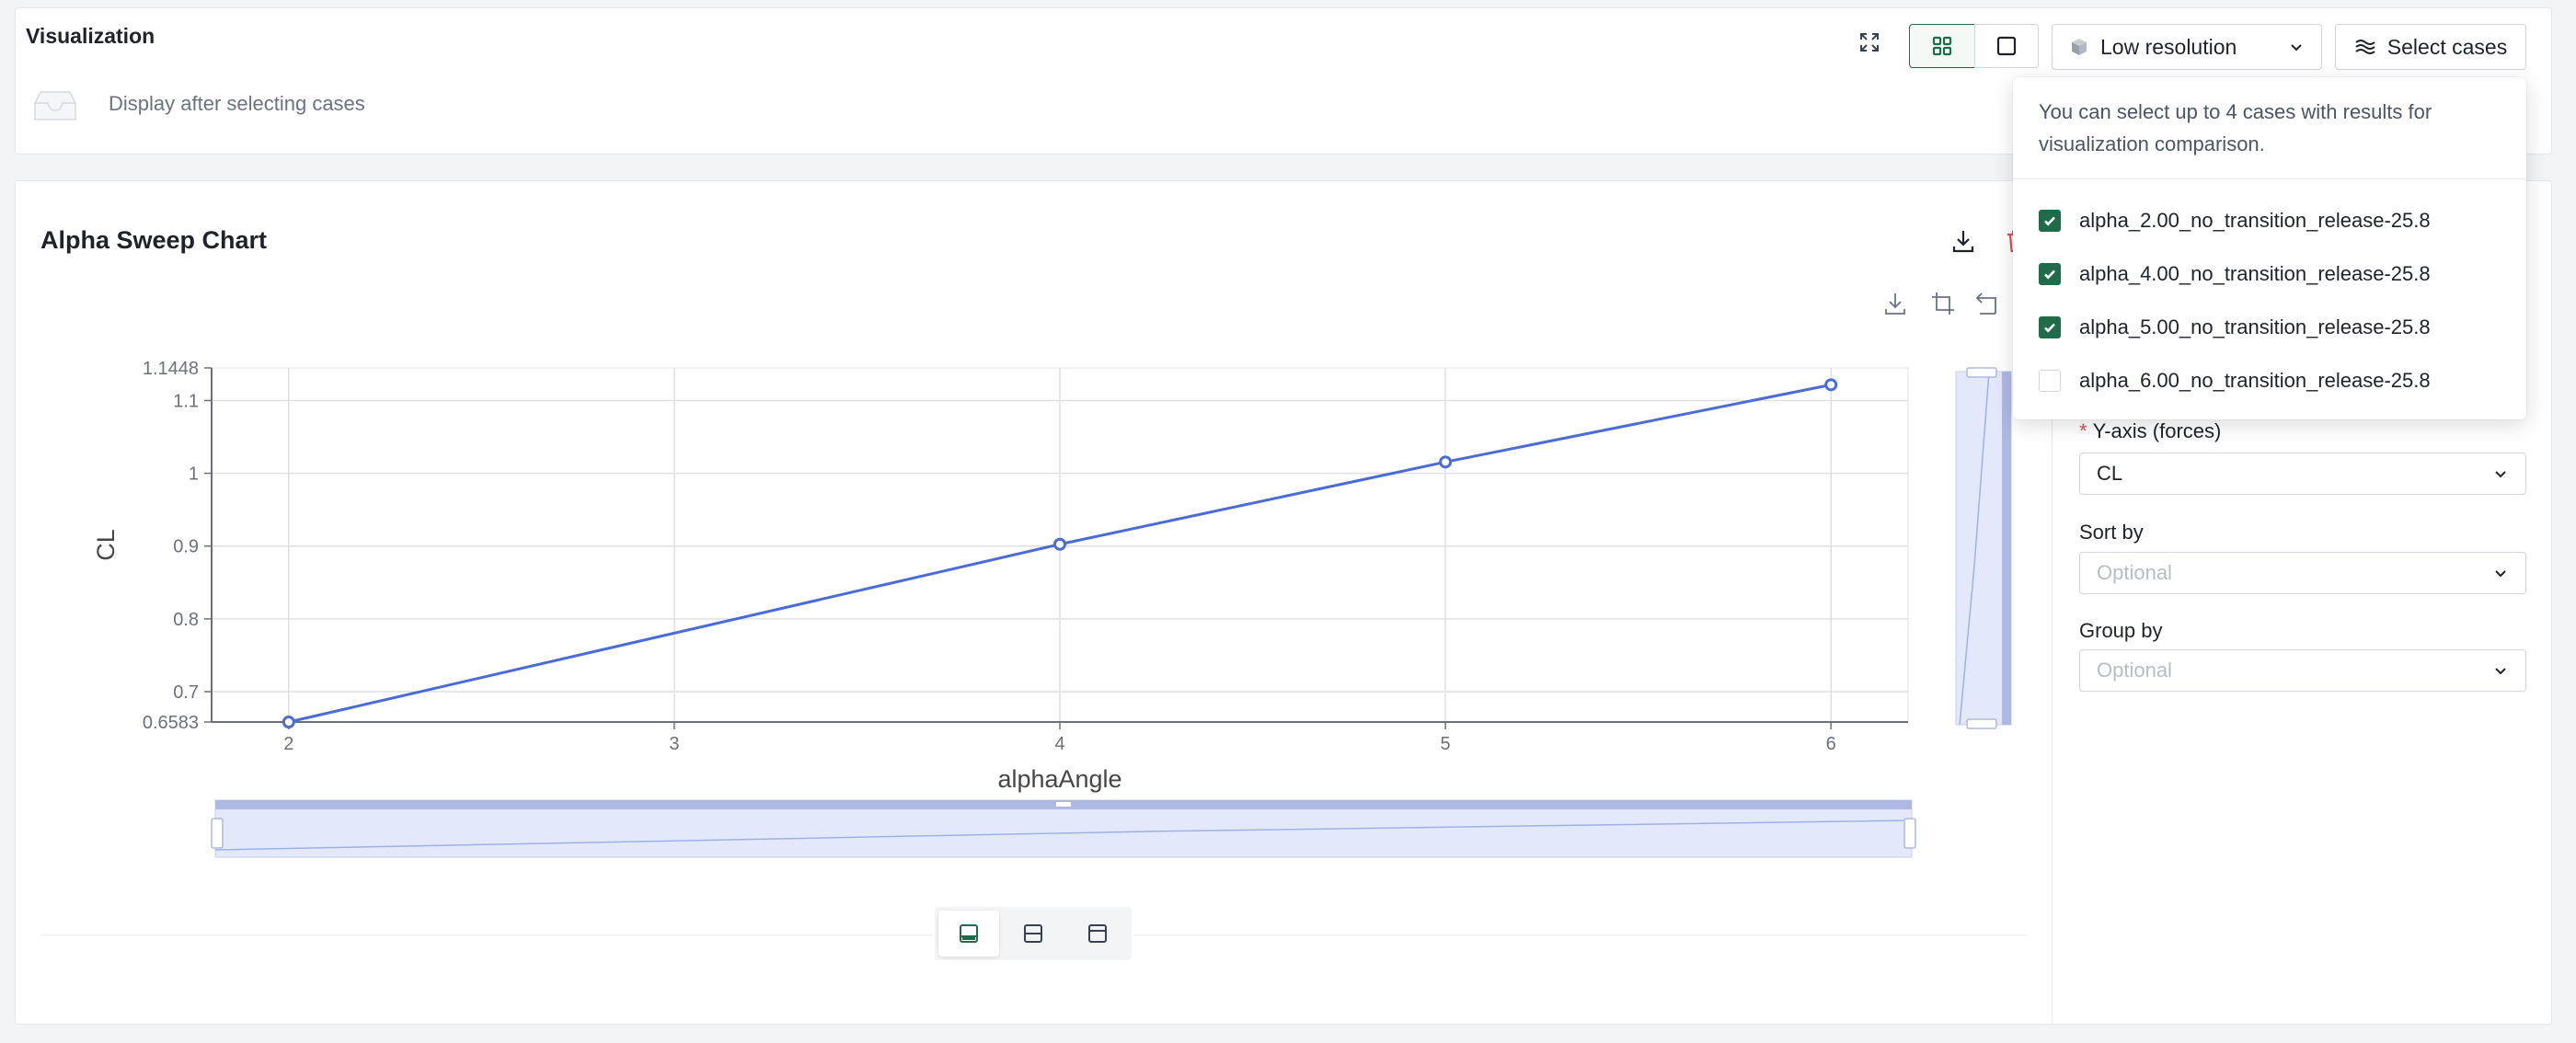  Describe the element at coordinates (2168, 46) in the screenshot. I see `resolution-value: Low resolution` at that location.